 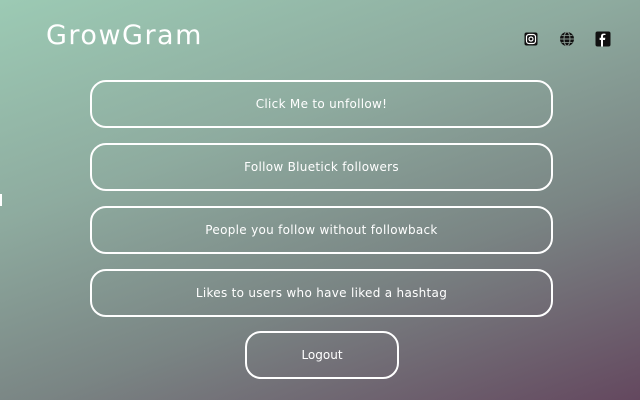 What do you see at coordinates (321, 167) in the screenshot?
I see `follow-bluetick-button: Follow Bluetick followers` at bounding box center [321, 167].